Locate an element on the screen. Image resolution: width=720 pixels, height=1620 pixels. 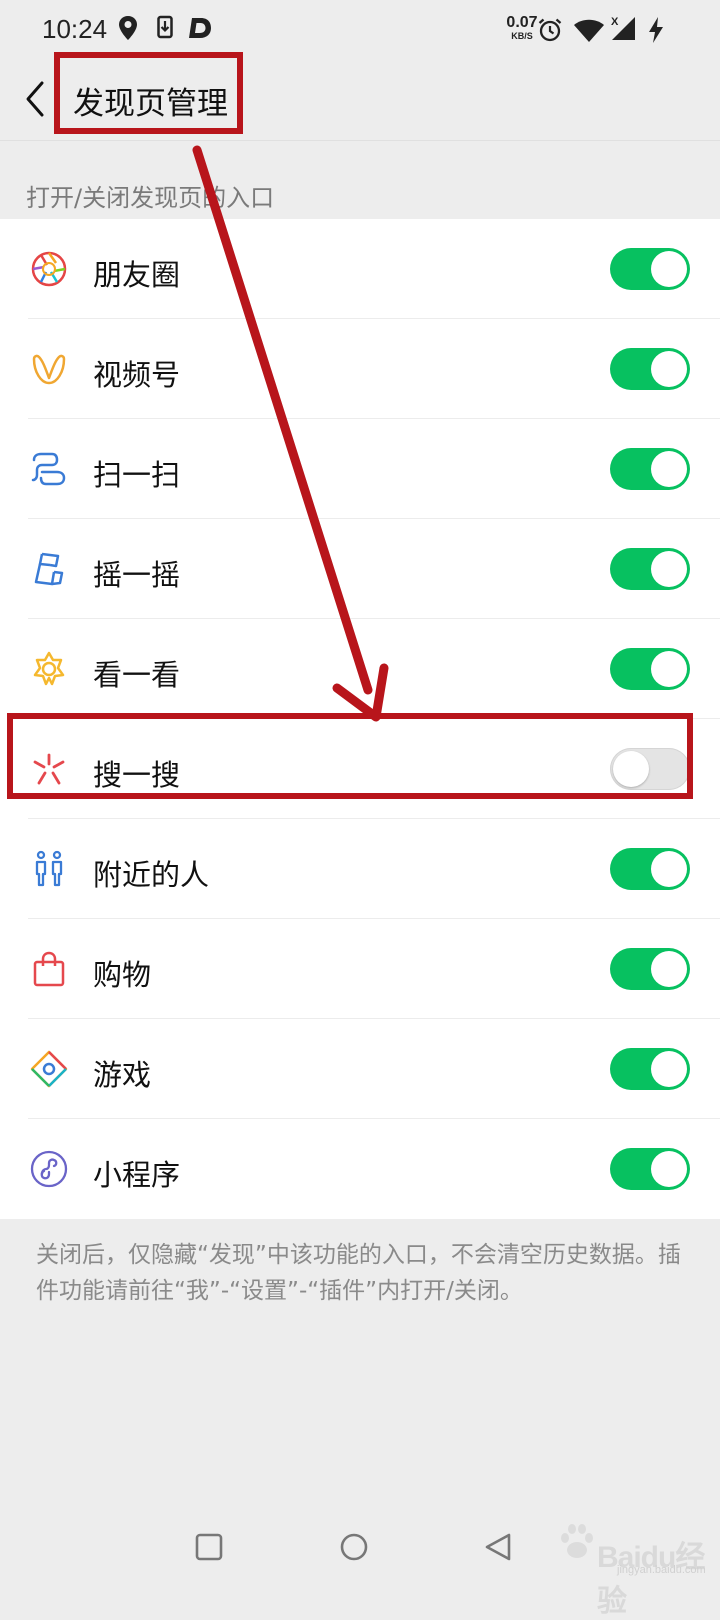
channels-icon is located at coordinates (49, 369).